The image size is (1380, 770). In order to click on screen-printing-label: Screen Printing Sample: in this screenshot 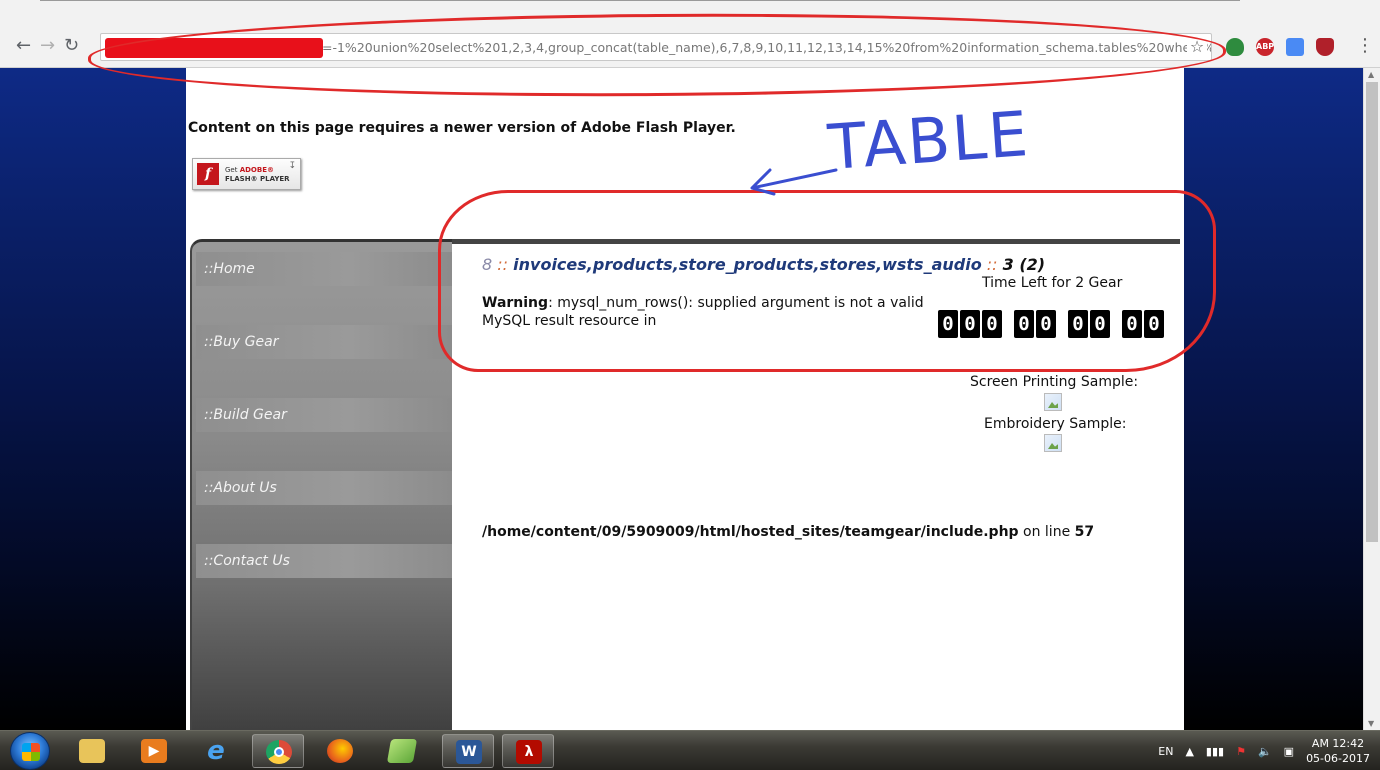, I will do `click(1054, 382)`.